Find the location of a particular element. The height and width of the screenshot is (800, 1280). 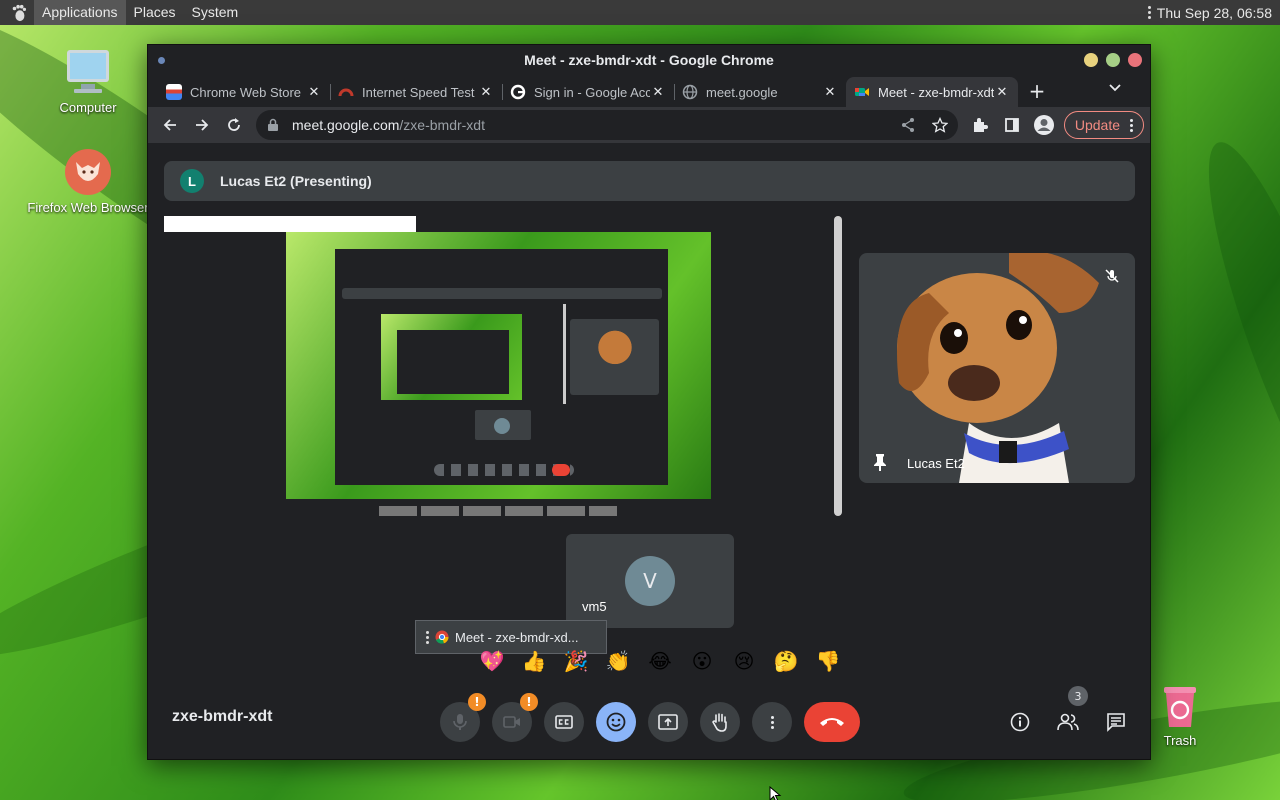

reaction-laugh: 😂 is located at coordinates (660, 661).